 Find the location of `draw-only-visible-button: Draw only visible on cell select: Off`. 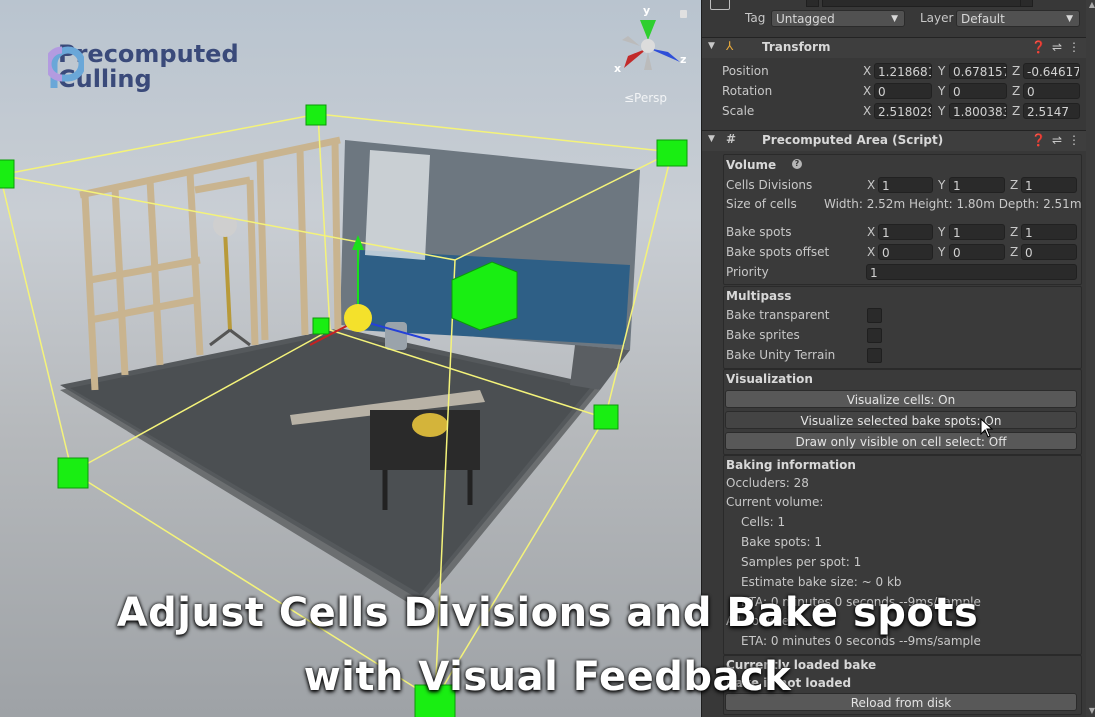

draw-only-visible-button: Draw only visible on cell select: Off is located at coordinates (901, 441).